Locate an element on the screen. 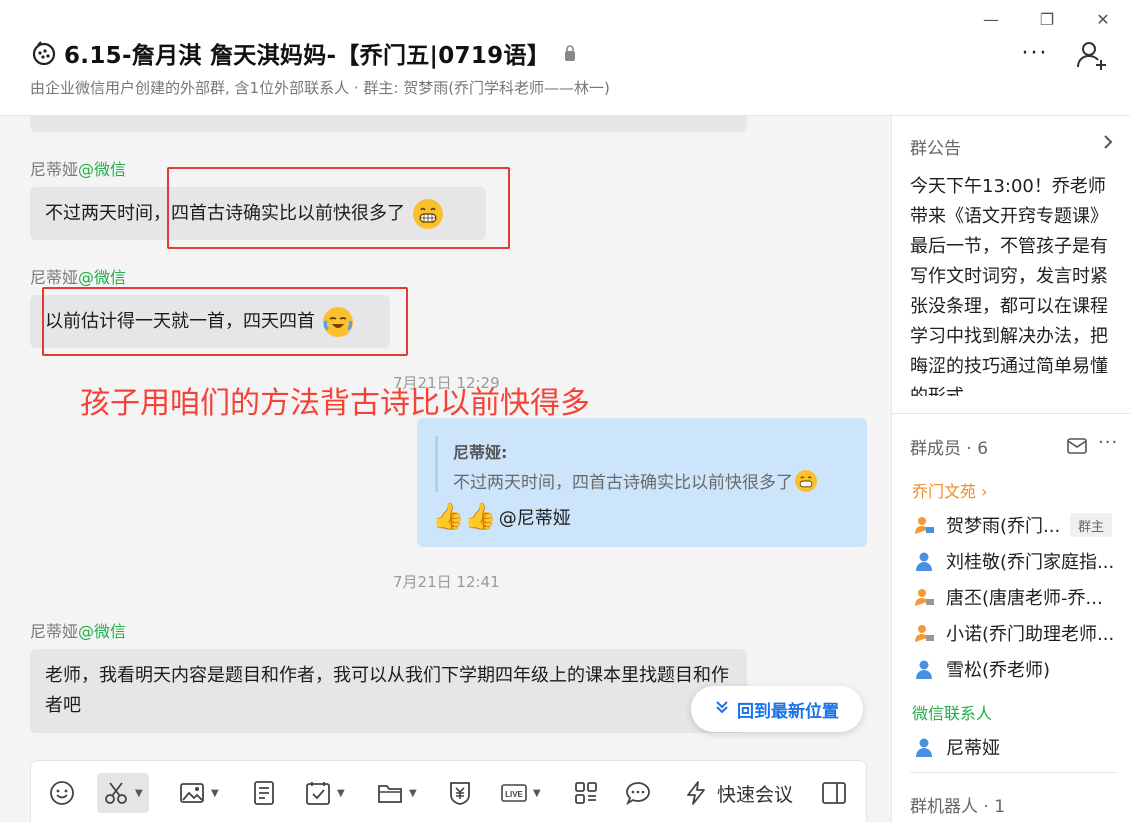 The image size is (1130, 822). thumbs-up-icon: 👍👍 is located at coordinates (464, 517).